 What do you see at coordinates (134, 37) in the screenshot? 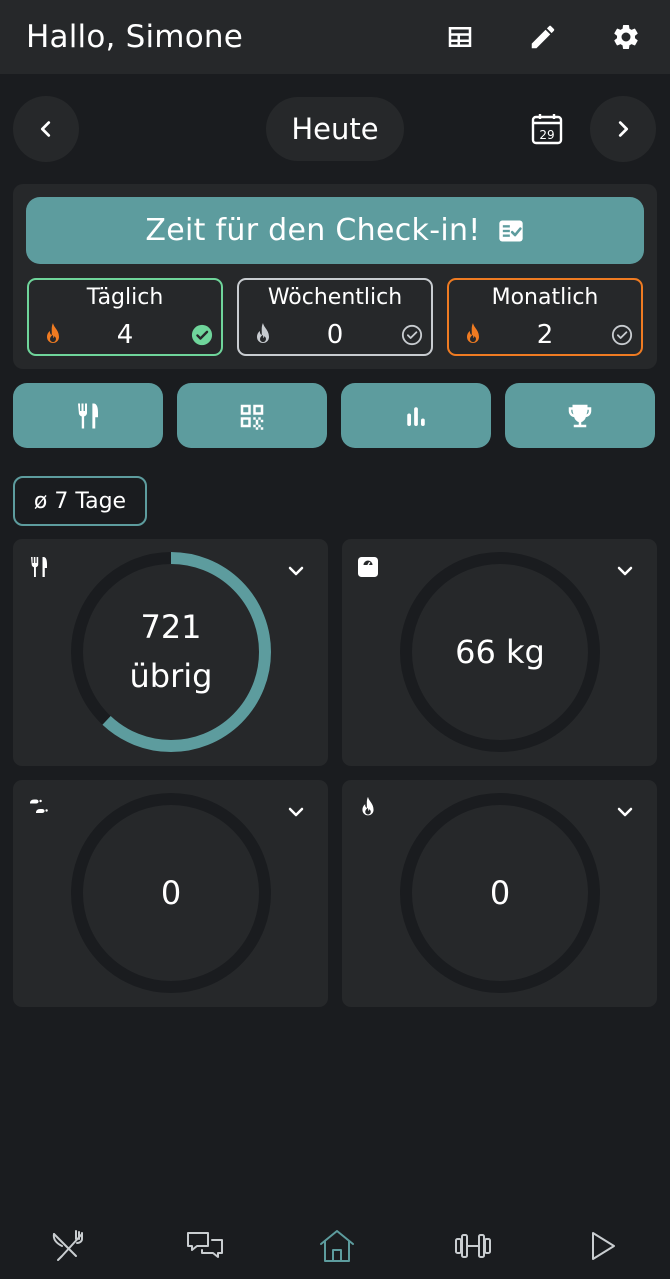
I see `greeting-title: Hallo, Simone` at bounding box center [134, 37].